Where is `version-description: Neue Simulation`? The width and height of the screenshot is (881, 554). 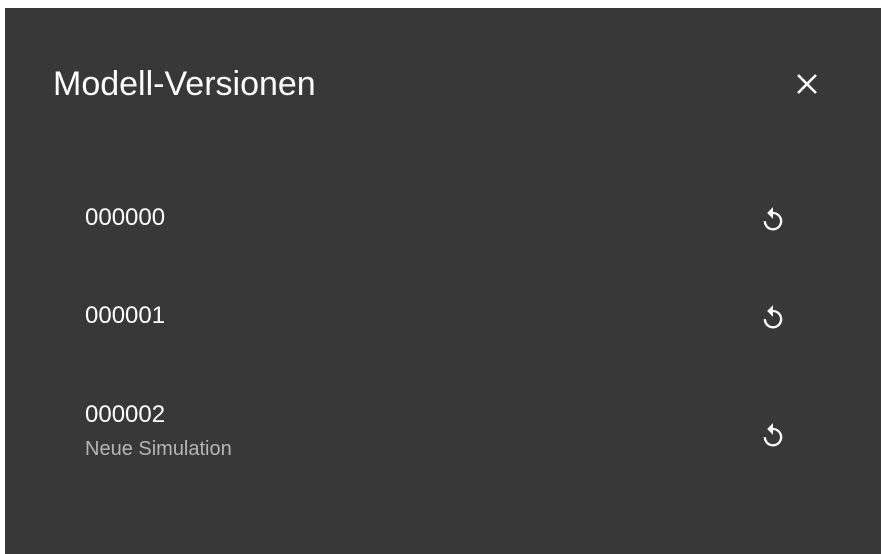
version-description: Neue Simulation is located at coordinates (158, 449).